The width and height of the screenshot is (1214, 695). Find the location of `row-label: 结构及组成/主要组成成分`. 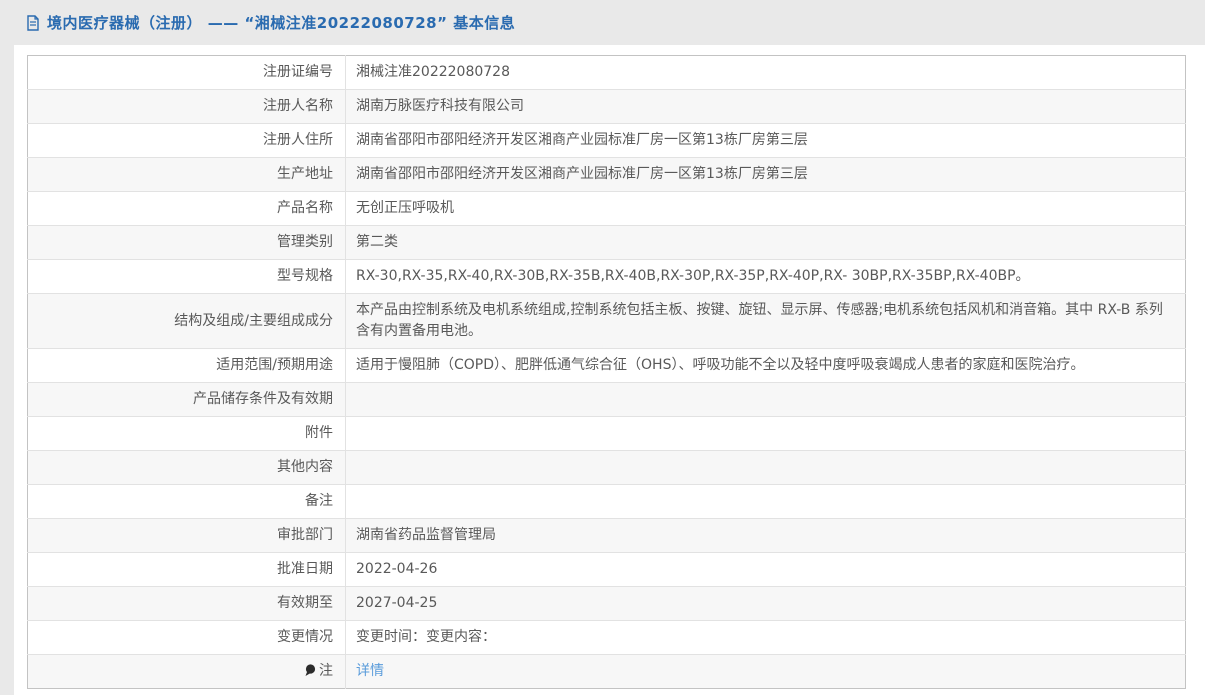

row-label: 结构及组成/主要组成成分 is located at coordinates (186, 321).